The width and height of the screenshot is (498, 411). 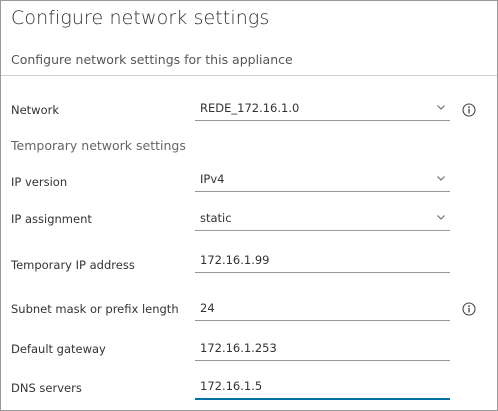 What do you see at coordinates (322, 219) in the screenshot?
I see `ip-assignment-select: static` at bounding box center [322, 219].